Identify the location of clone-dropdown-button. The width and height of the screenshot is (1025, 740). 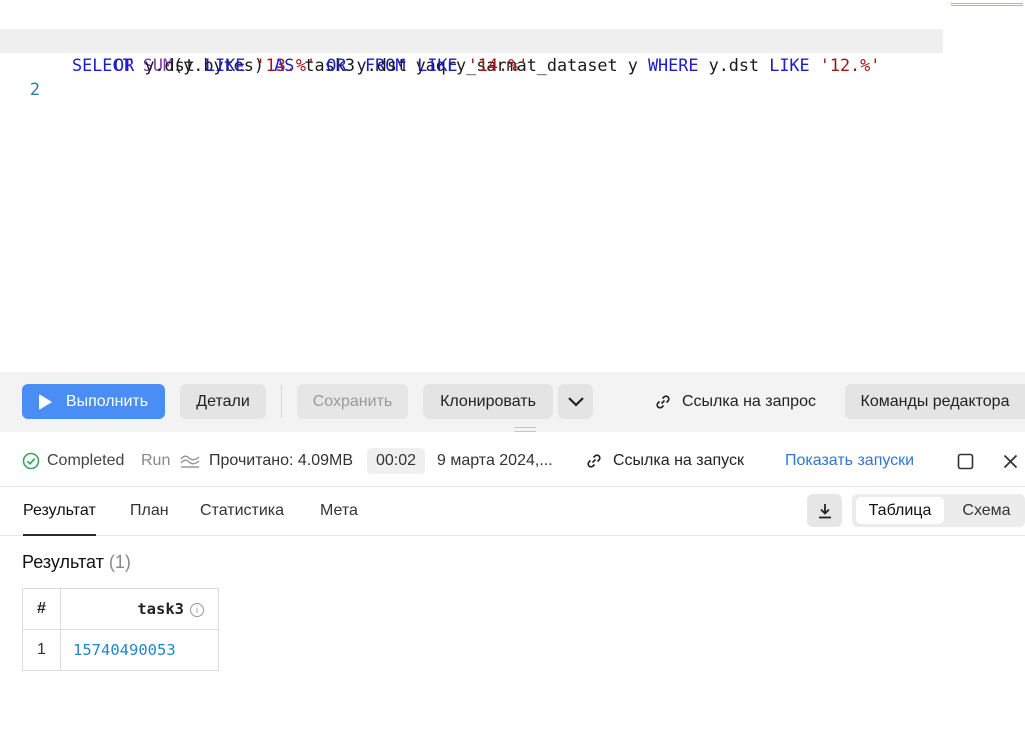
(575, 401).